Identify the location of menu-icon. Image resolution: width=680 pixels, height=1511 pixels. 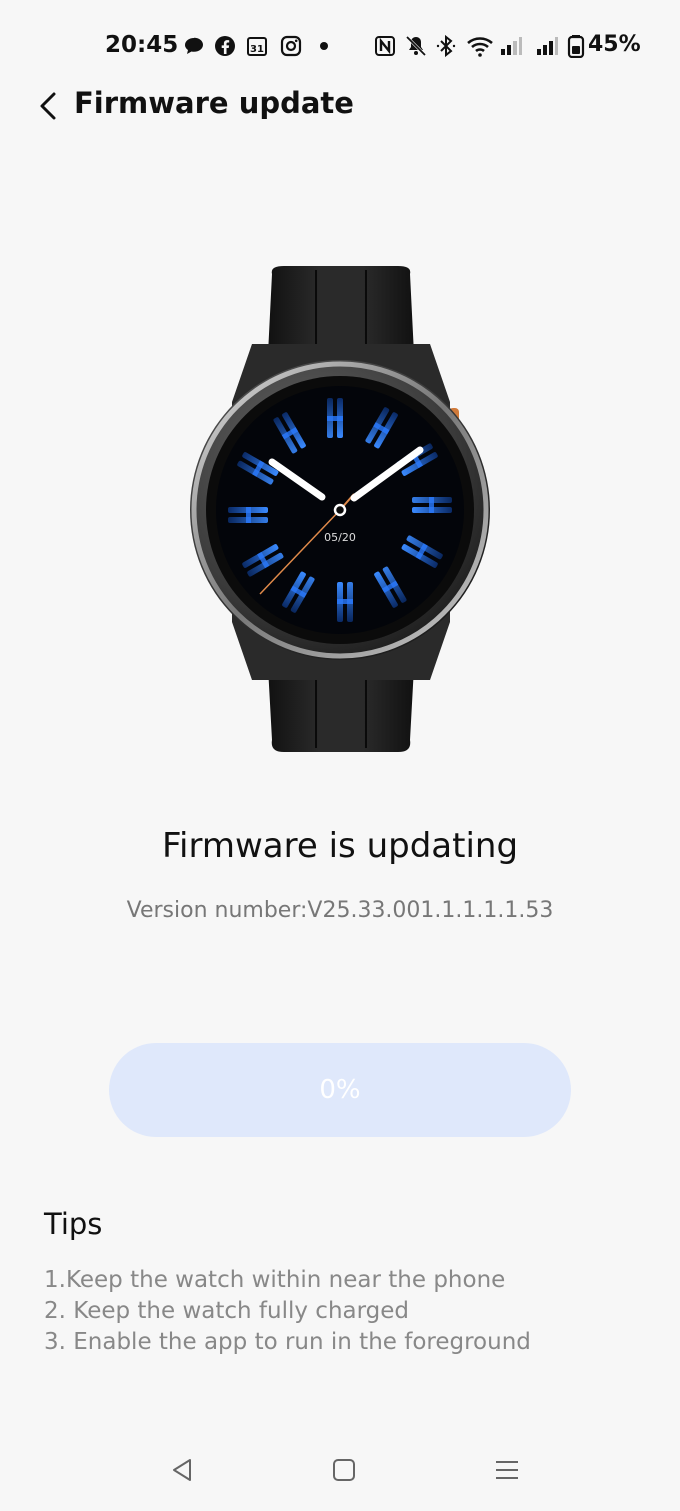
(507, 1470).